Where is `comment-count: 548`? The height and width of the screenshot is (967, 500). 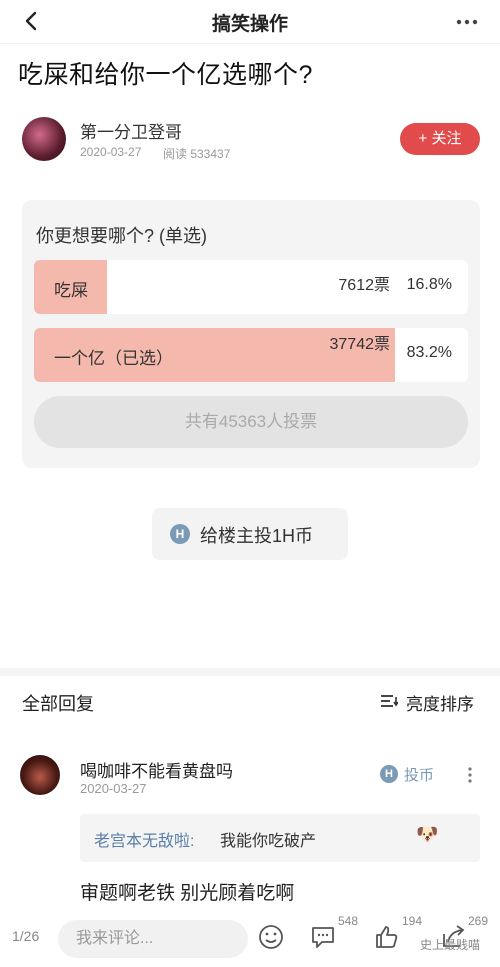 comment-count: 548 is located at coordinates (348, 921).